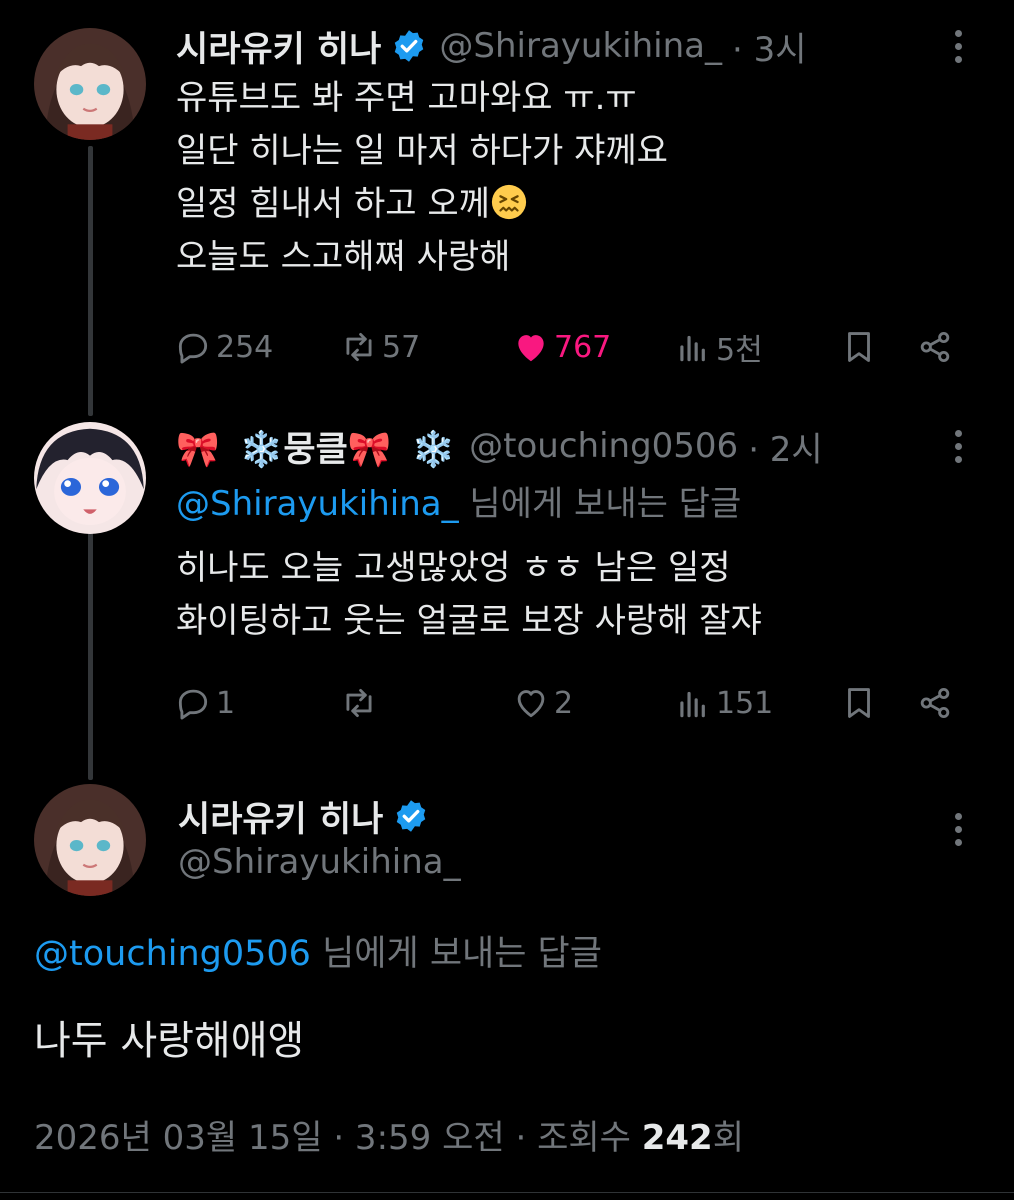 The image size is (1014, 1200). What do you see at coordinates (245, 347) in the screenshot?
I see `tweet1-reply-count: 254` at bounding box center [245, 347].